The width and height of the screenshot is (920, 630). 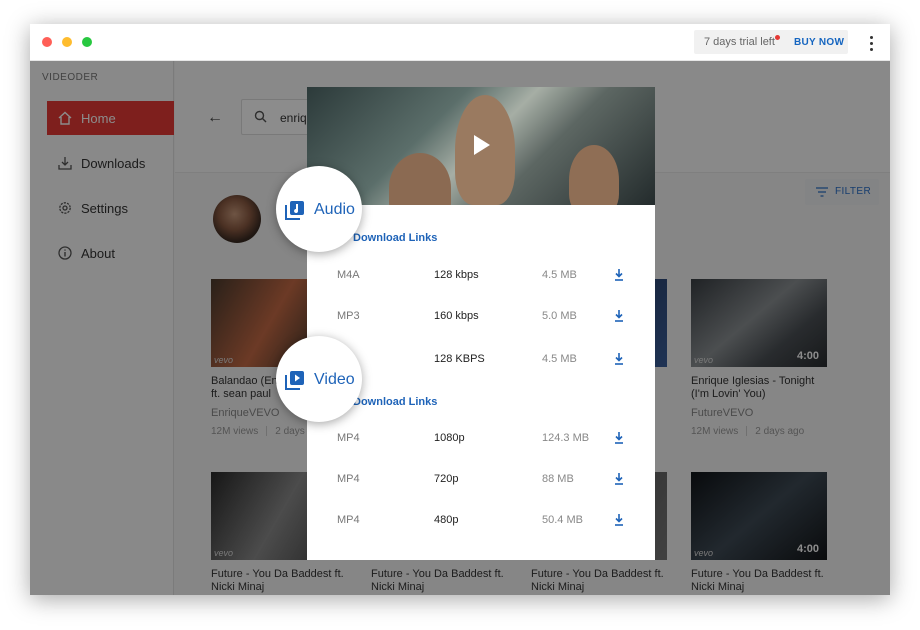 What do you see at coordinates (481, 317) in the screenshot?
I see `audio-row: MP3 160 kbps 5.0 MB` at bounding box center [481, 317].